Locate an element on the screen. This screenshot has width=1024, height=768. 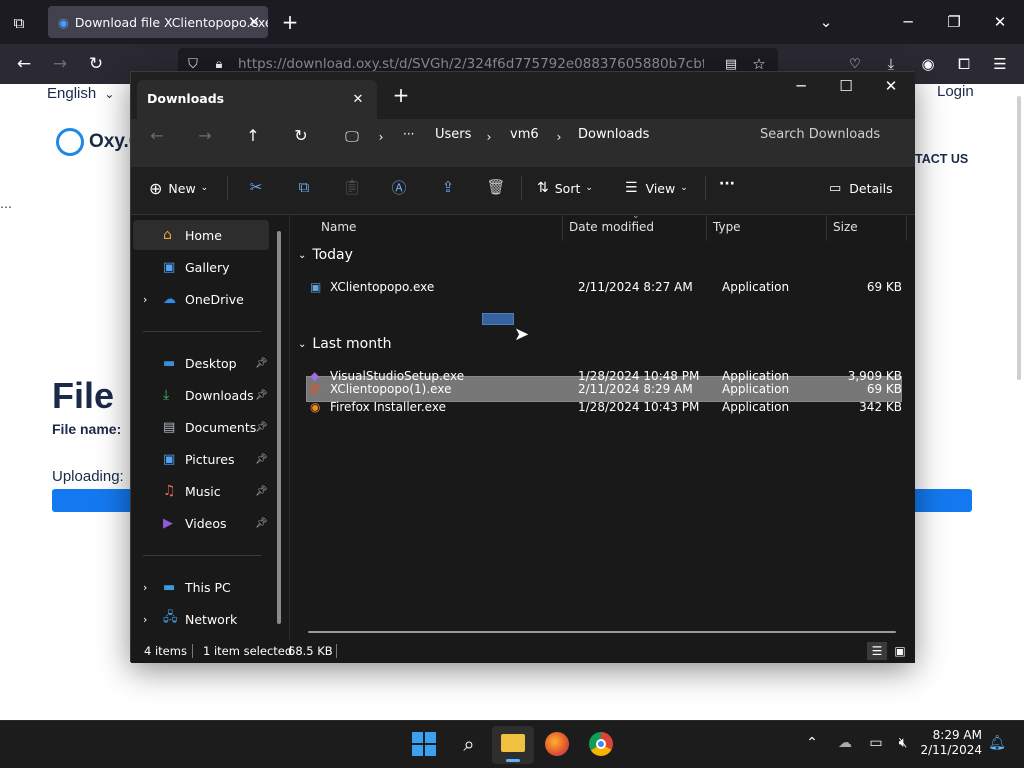
minimize-icon: ─ is located at coordinates (908, 22).